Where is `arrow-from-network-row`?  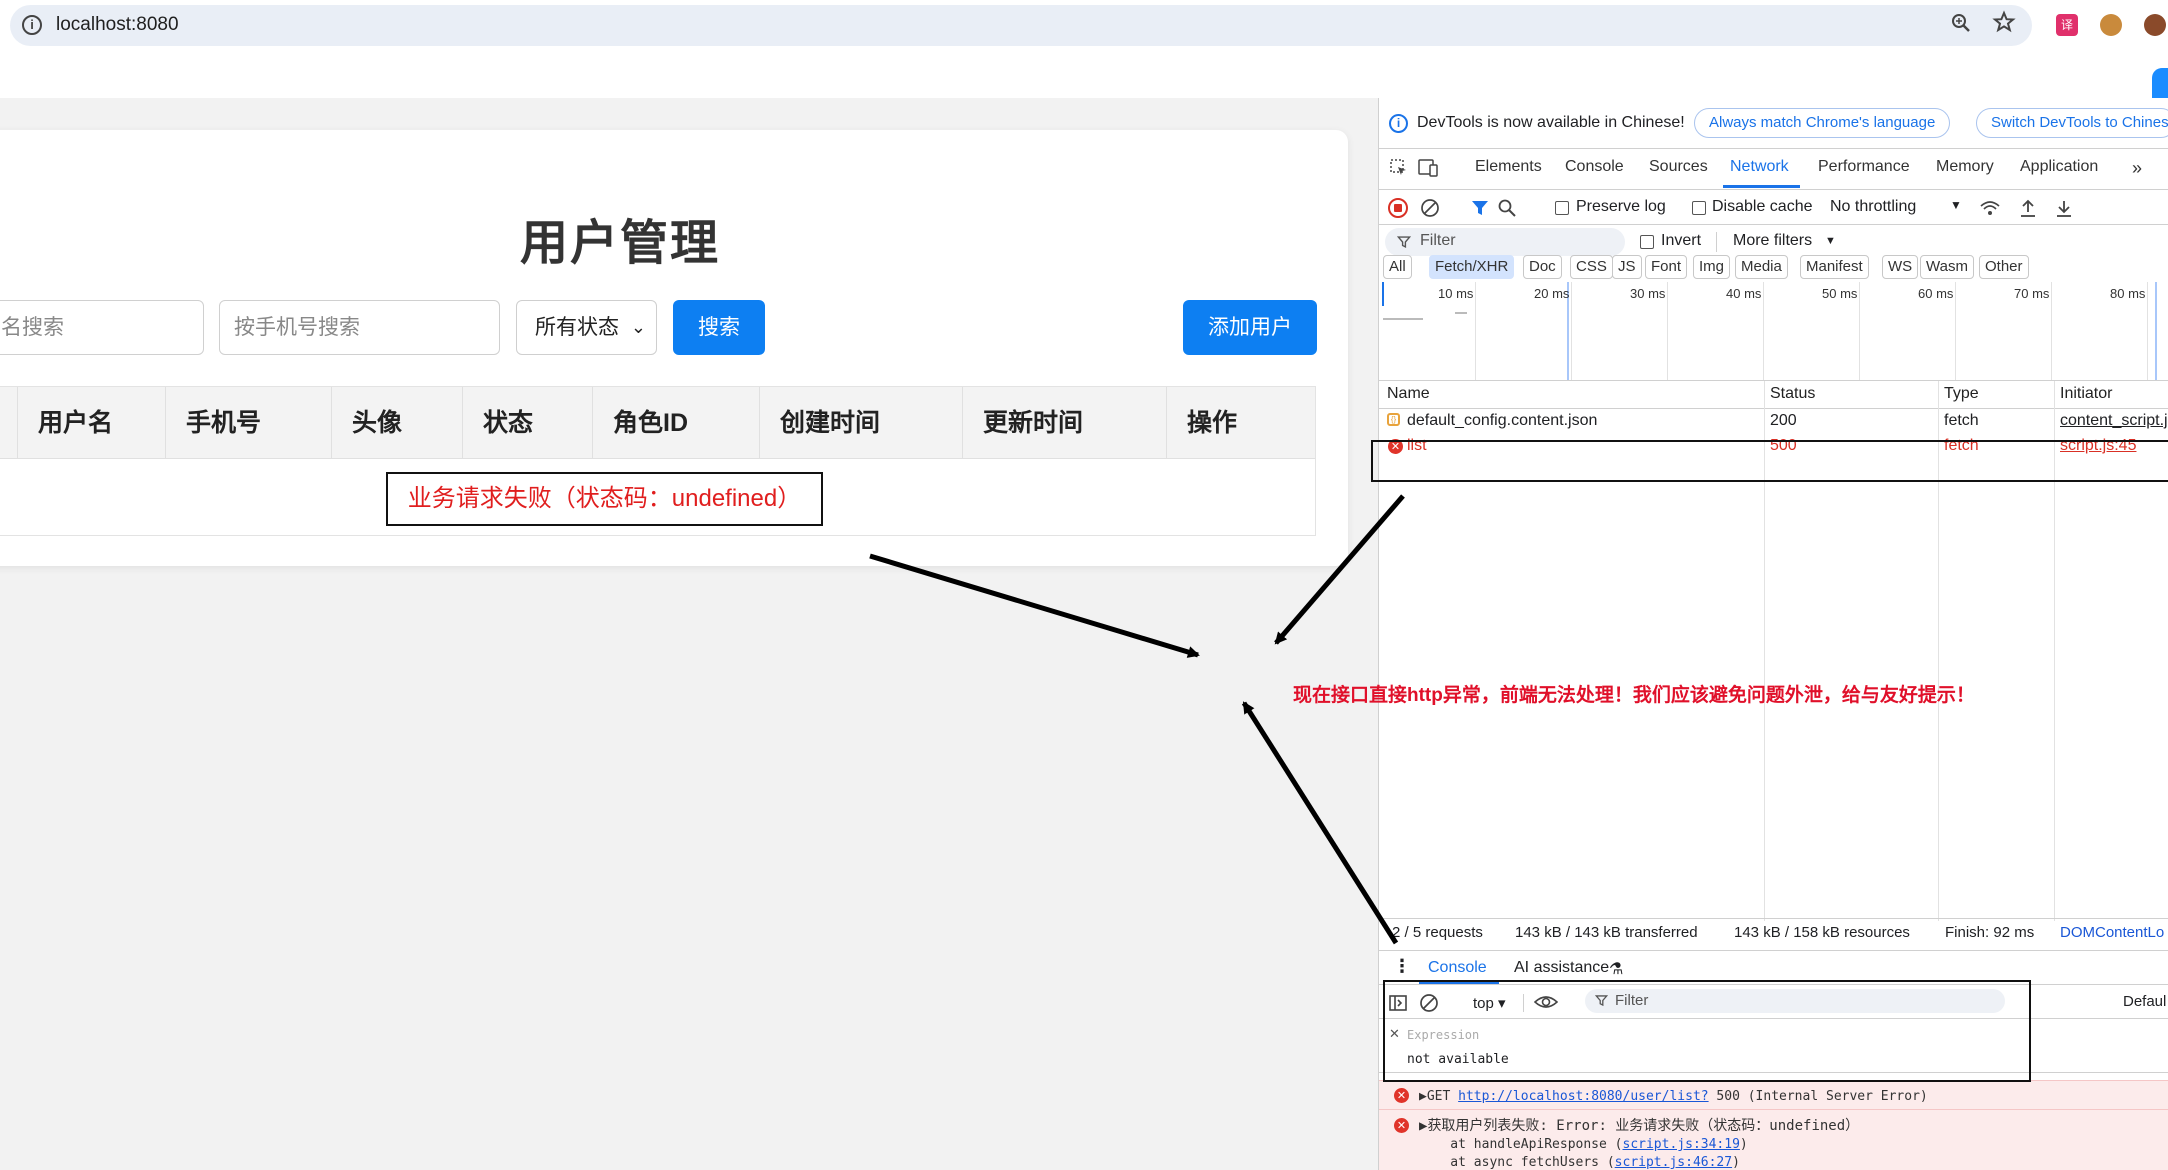 arrow-from-network-row is located at coordinates (1339, 569).